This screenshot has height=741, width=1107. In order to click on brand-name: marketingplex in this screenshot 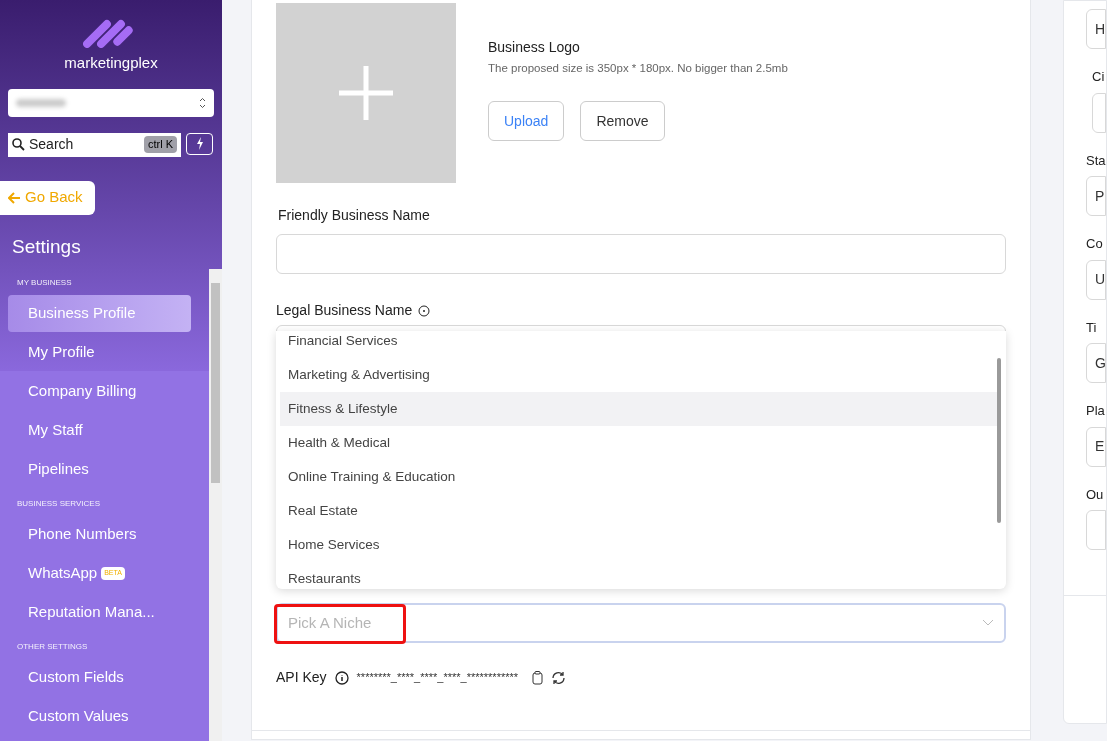, I will do `click(111, 63)`.